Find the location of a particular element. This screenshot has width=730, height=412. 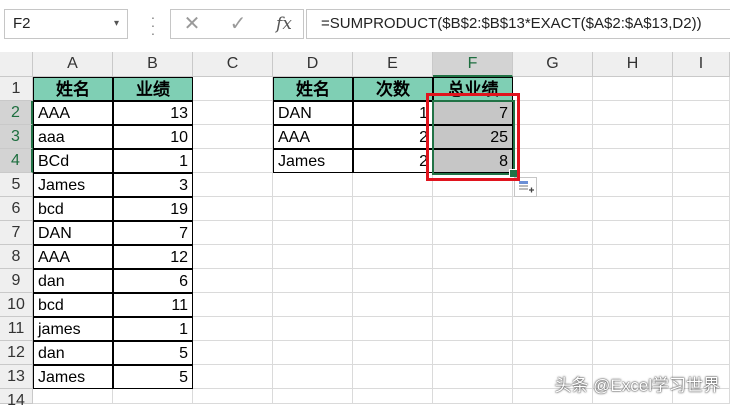

column-header-f: F is located at coordinates (473, 64).